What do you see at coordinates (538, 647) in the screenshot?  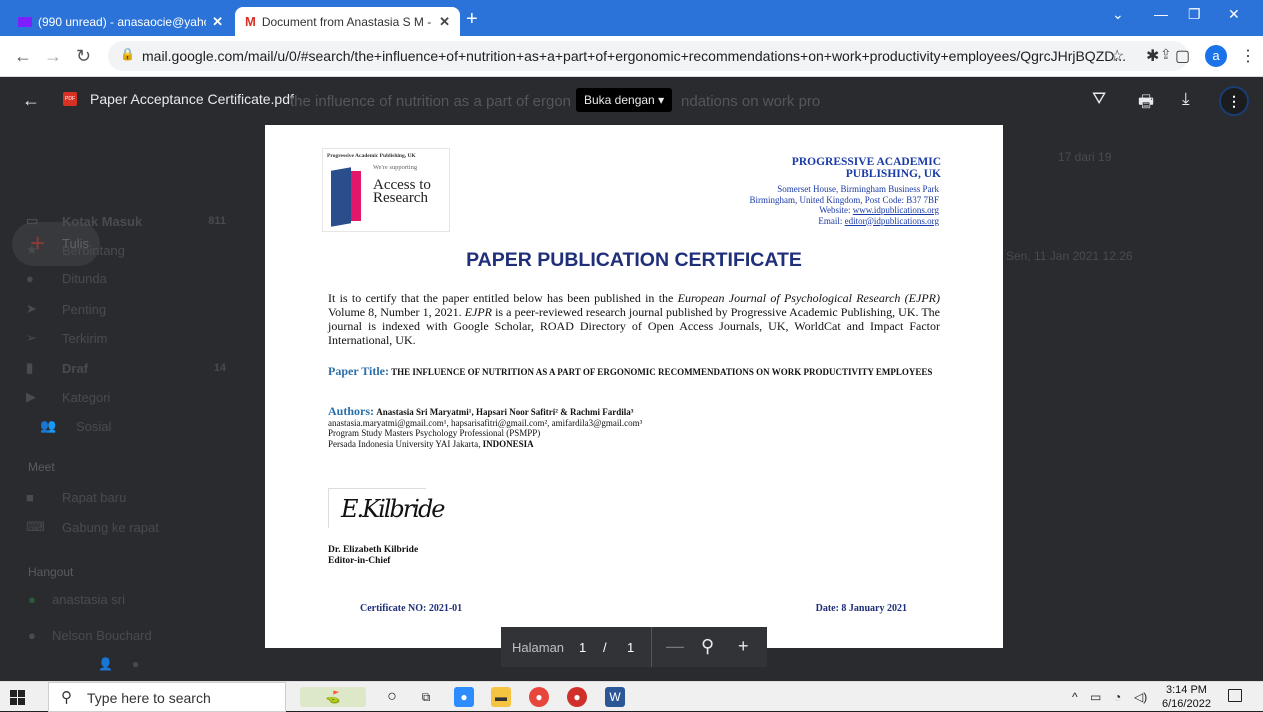 I see `page-label: Halaman` at bounding box center [538, 647].